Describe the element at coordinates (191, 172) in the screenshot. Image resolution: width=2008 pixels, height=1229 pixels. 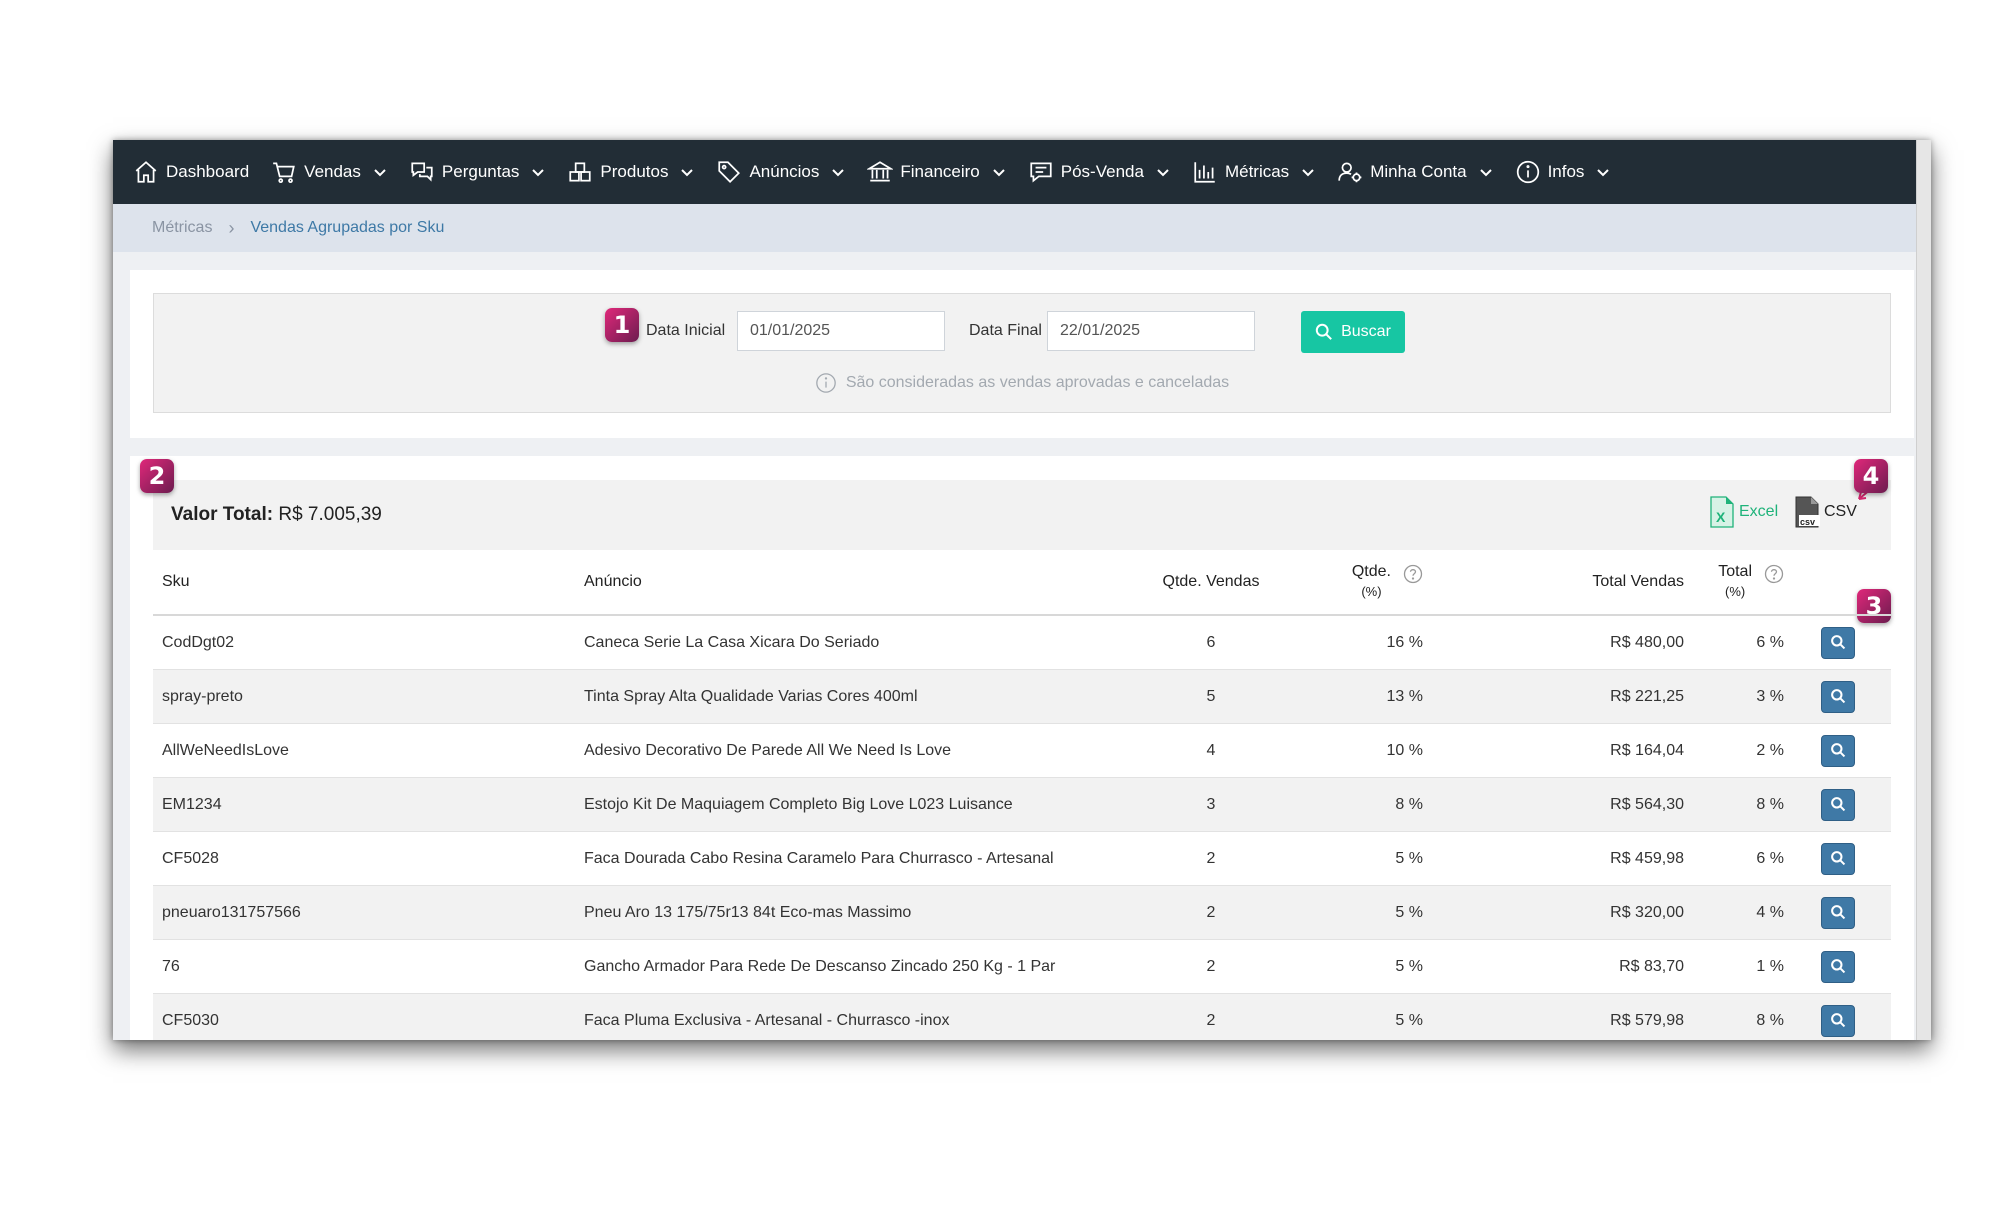
I see `nav-dashboard: Dashboard` at that location.